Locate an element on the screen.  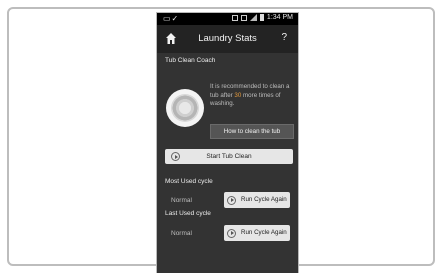
most-used-cycle-value: Normal is located at coordinates (181, 200).